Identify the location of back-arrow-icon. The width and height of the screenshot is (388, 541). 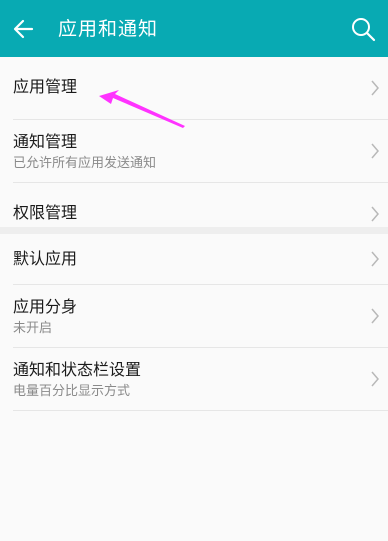
(24, 29).